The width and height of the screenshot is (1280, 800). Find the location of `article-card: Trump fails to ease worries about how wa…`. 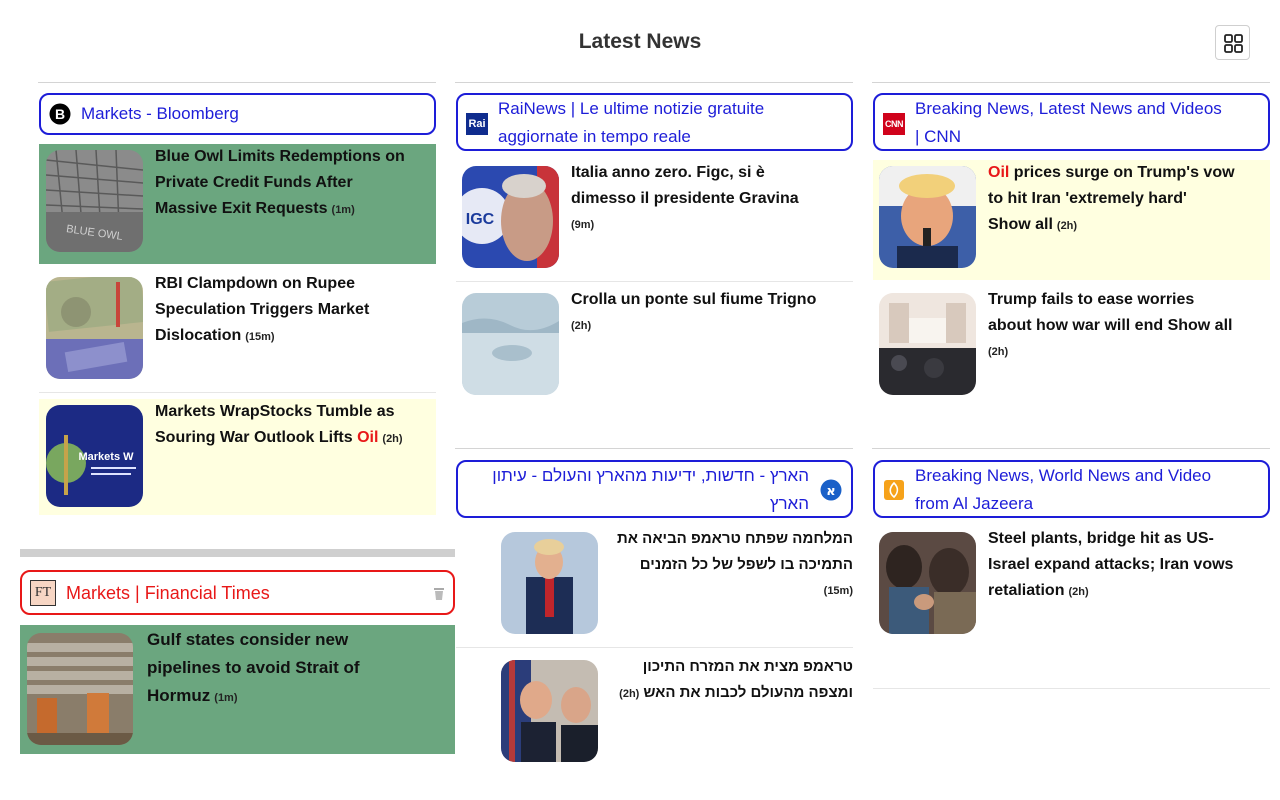

article-card: Trump fails to ease worries about how wa… is located at coordinates (1071, 344).